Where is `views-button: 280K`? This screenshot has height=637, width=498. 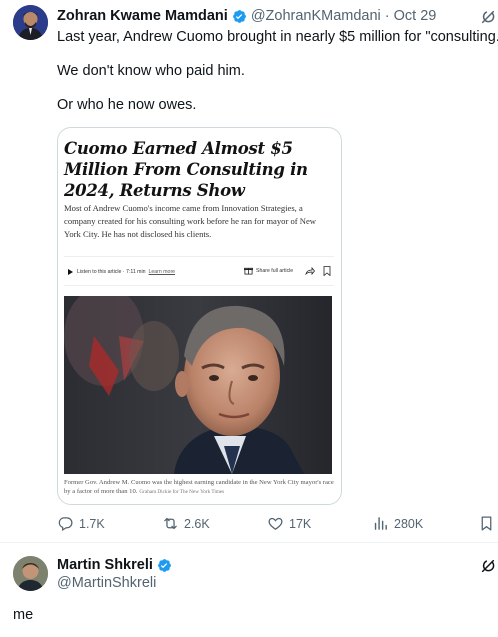
views-button: 280K is located at coordinates (397, 523).